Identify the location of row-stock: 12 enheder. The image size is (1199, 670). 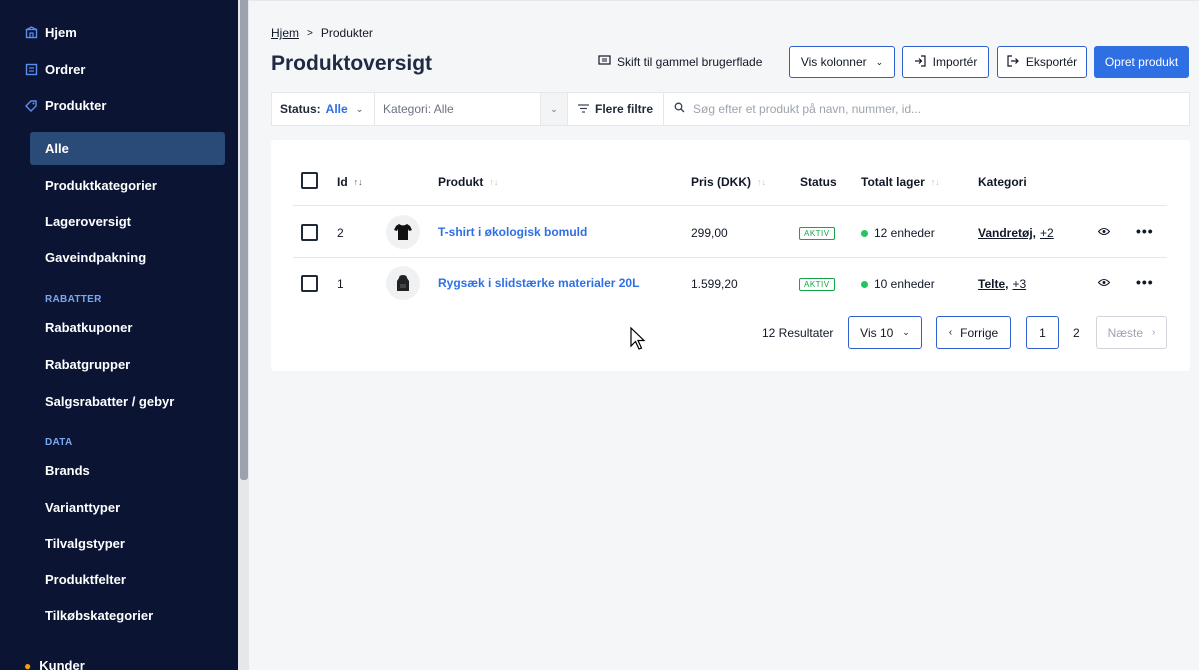
(898, 233).